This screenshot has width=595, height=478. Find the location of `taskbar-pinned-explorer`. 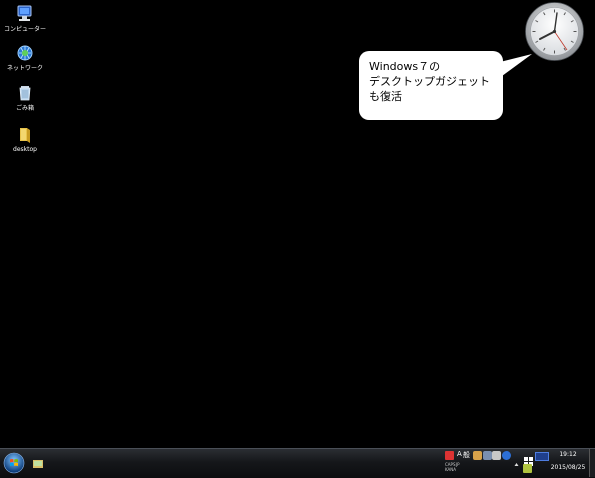

taskbar-pinned-explorer is located at coordinates (38, 460).